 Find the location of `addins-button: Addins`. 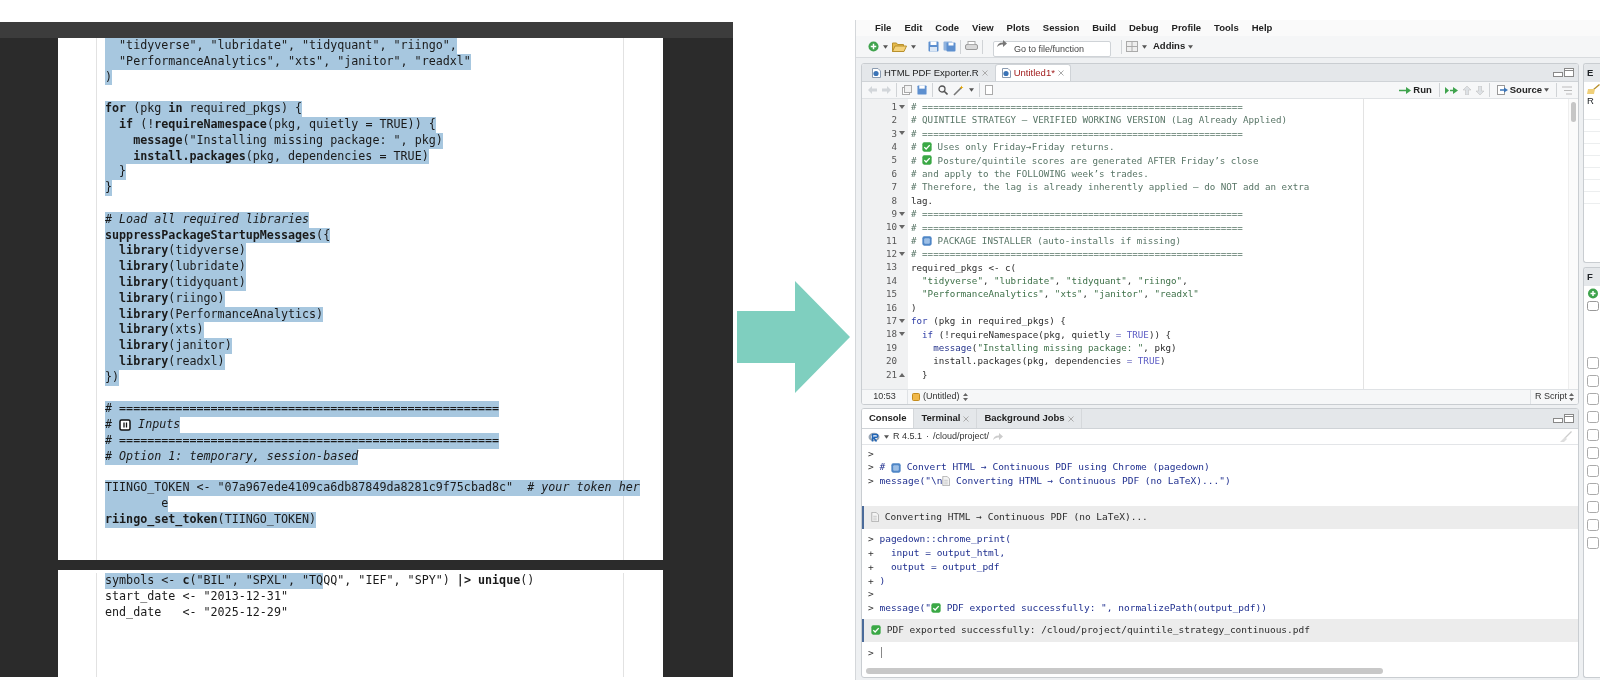

addins-button: Addins is located at coordinates (1173, 46).